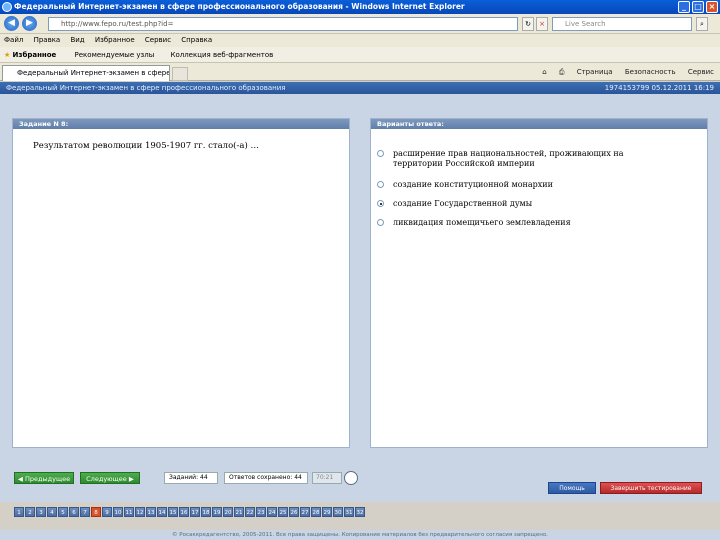 The width and height of the screenshot is (720, 540). Describe the element at coordinates (239, 512) in the screenshot. I see `page-number: 21` at that location.